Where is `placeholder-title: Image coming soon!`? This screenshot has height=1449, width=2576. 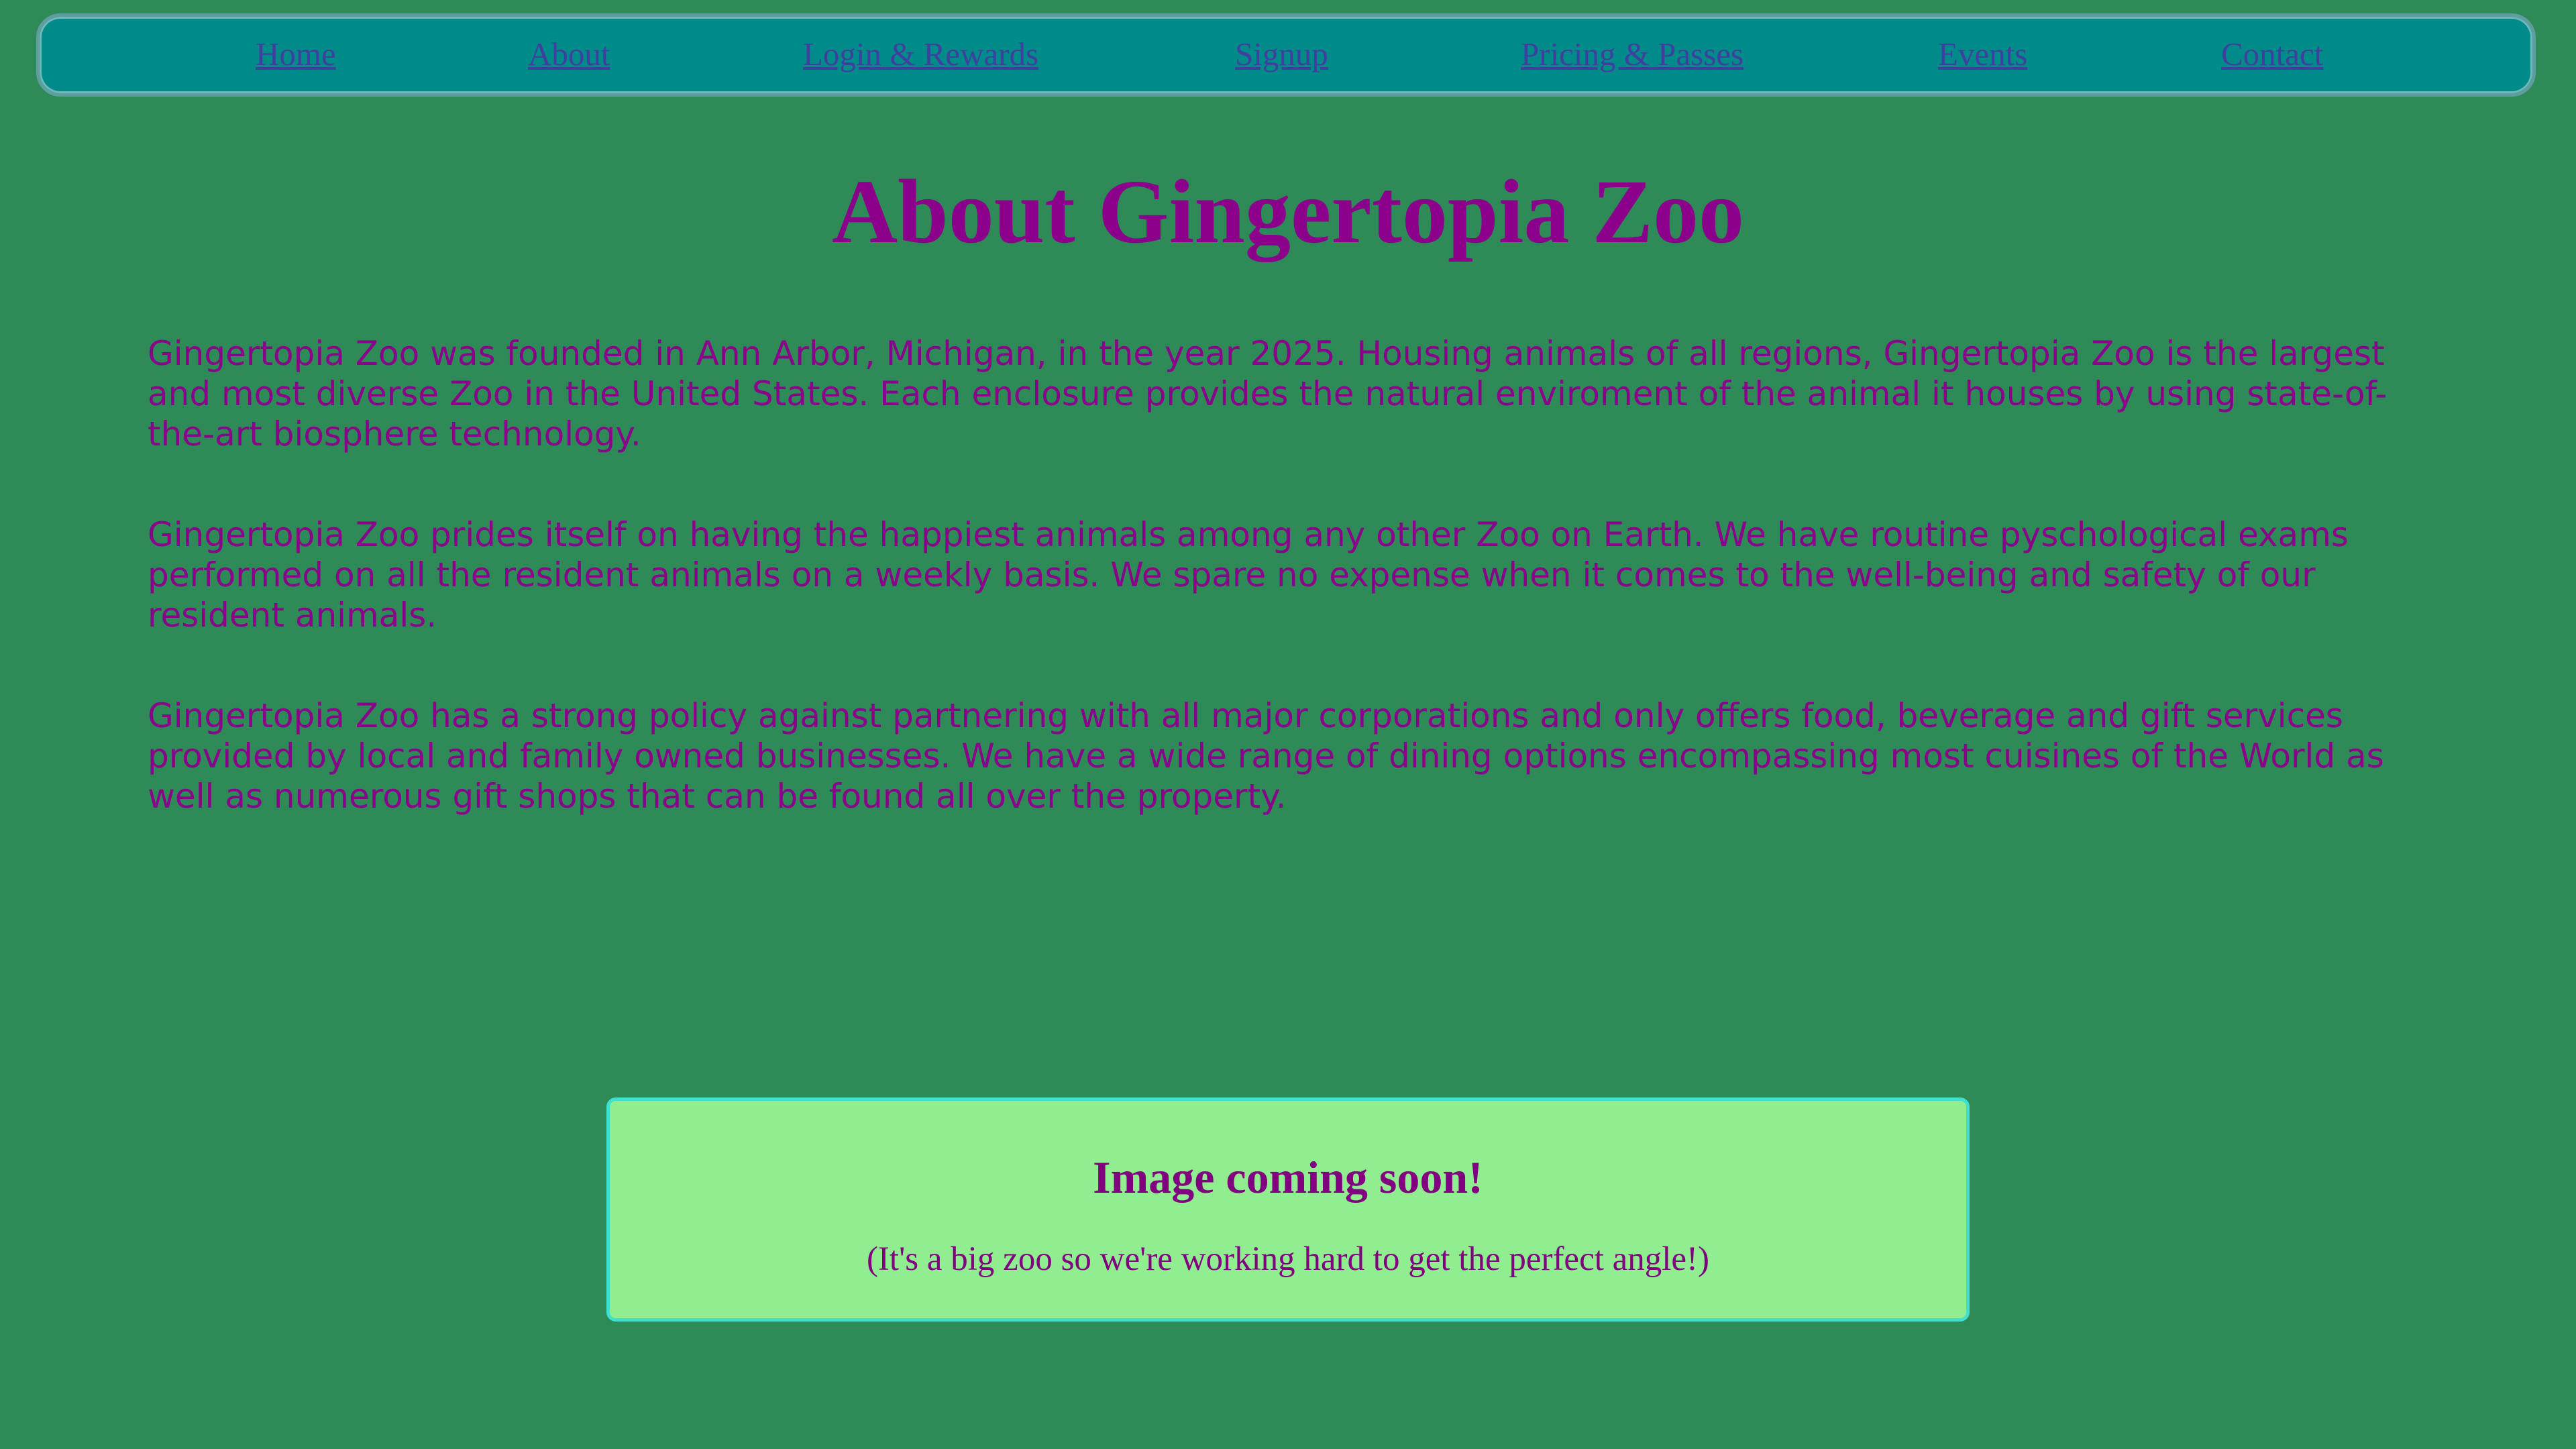 placeholder-title: Image coming soon! is located at coordinates (1288, 1177).